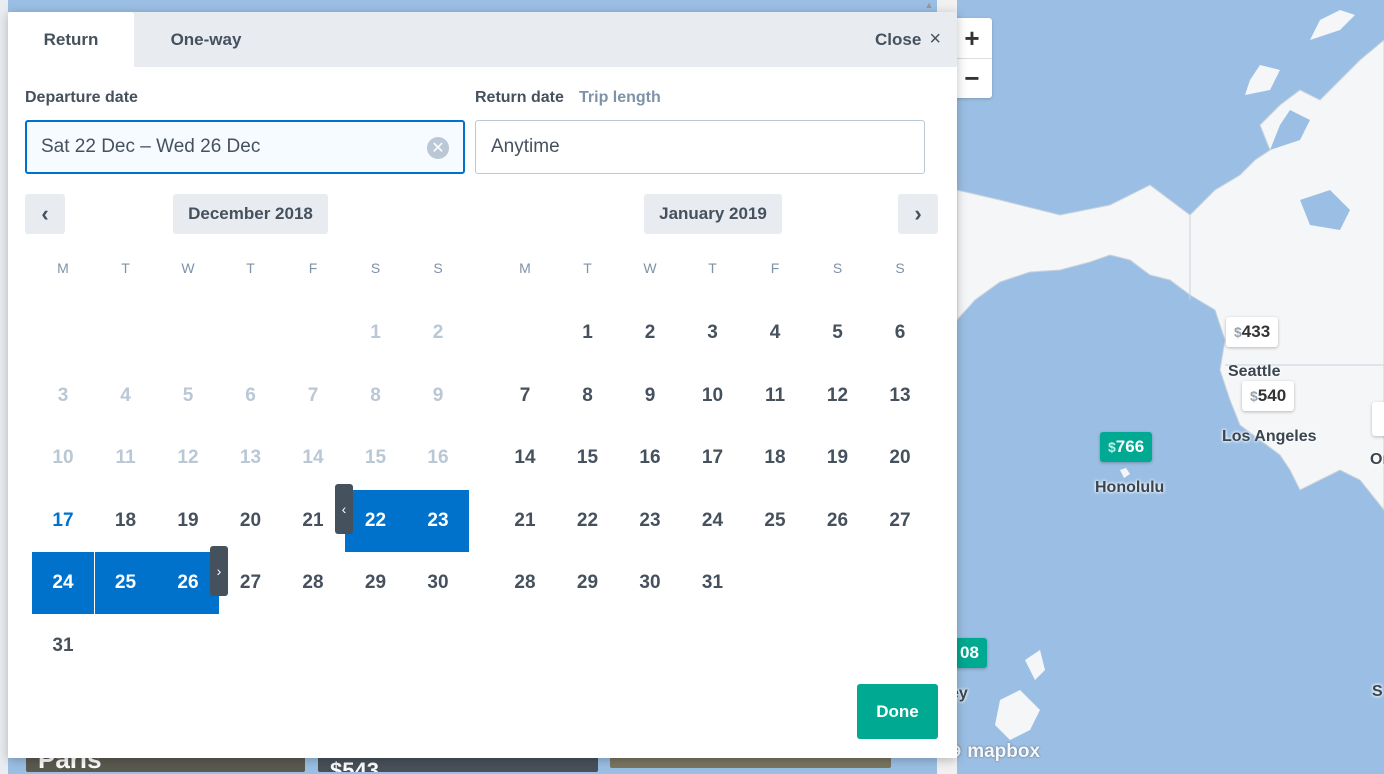 This screenshot has width=1384, height=774. I want to click on price-pin-los-angeles: $540, so click(1268, 396).